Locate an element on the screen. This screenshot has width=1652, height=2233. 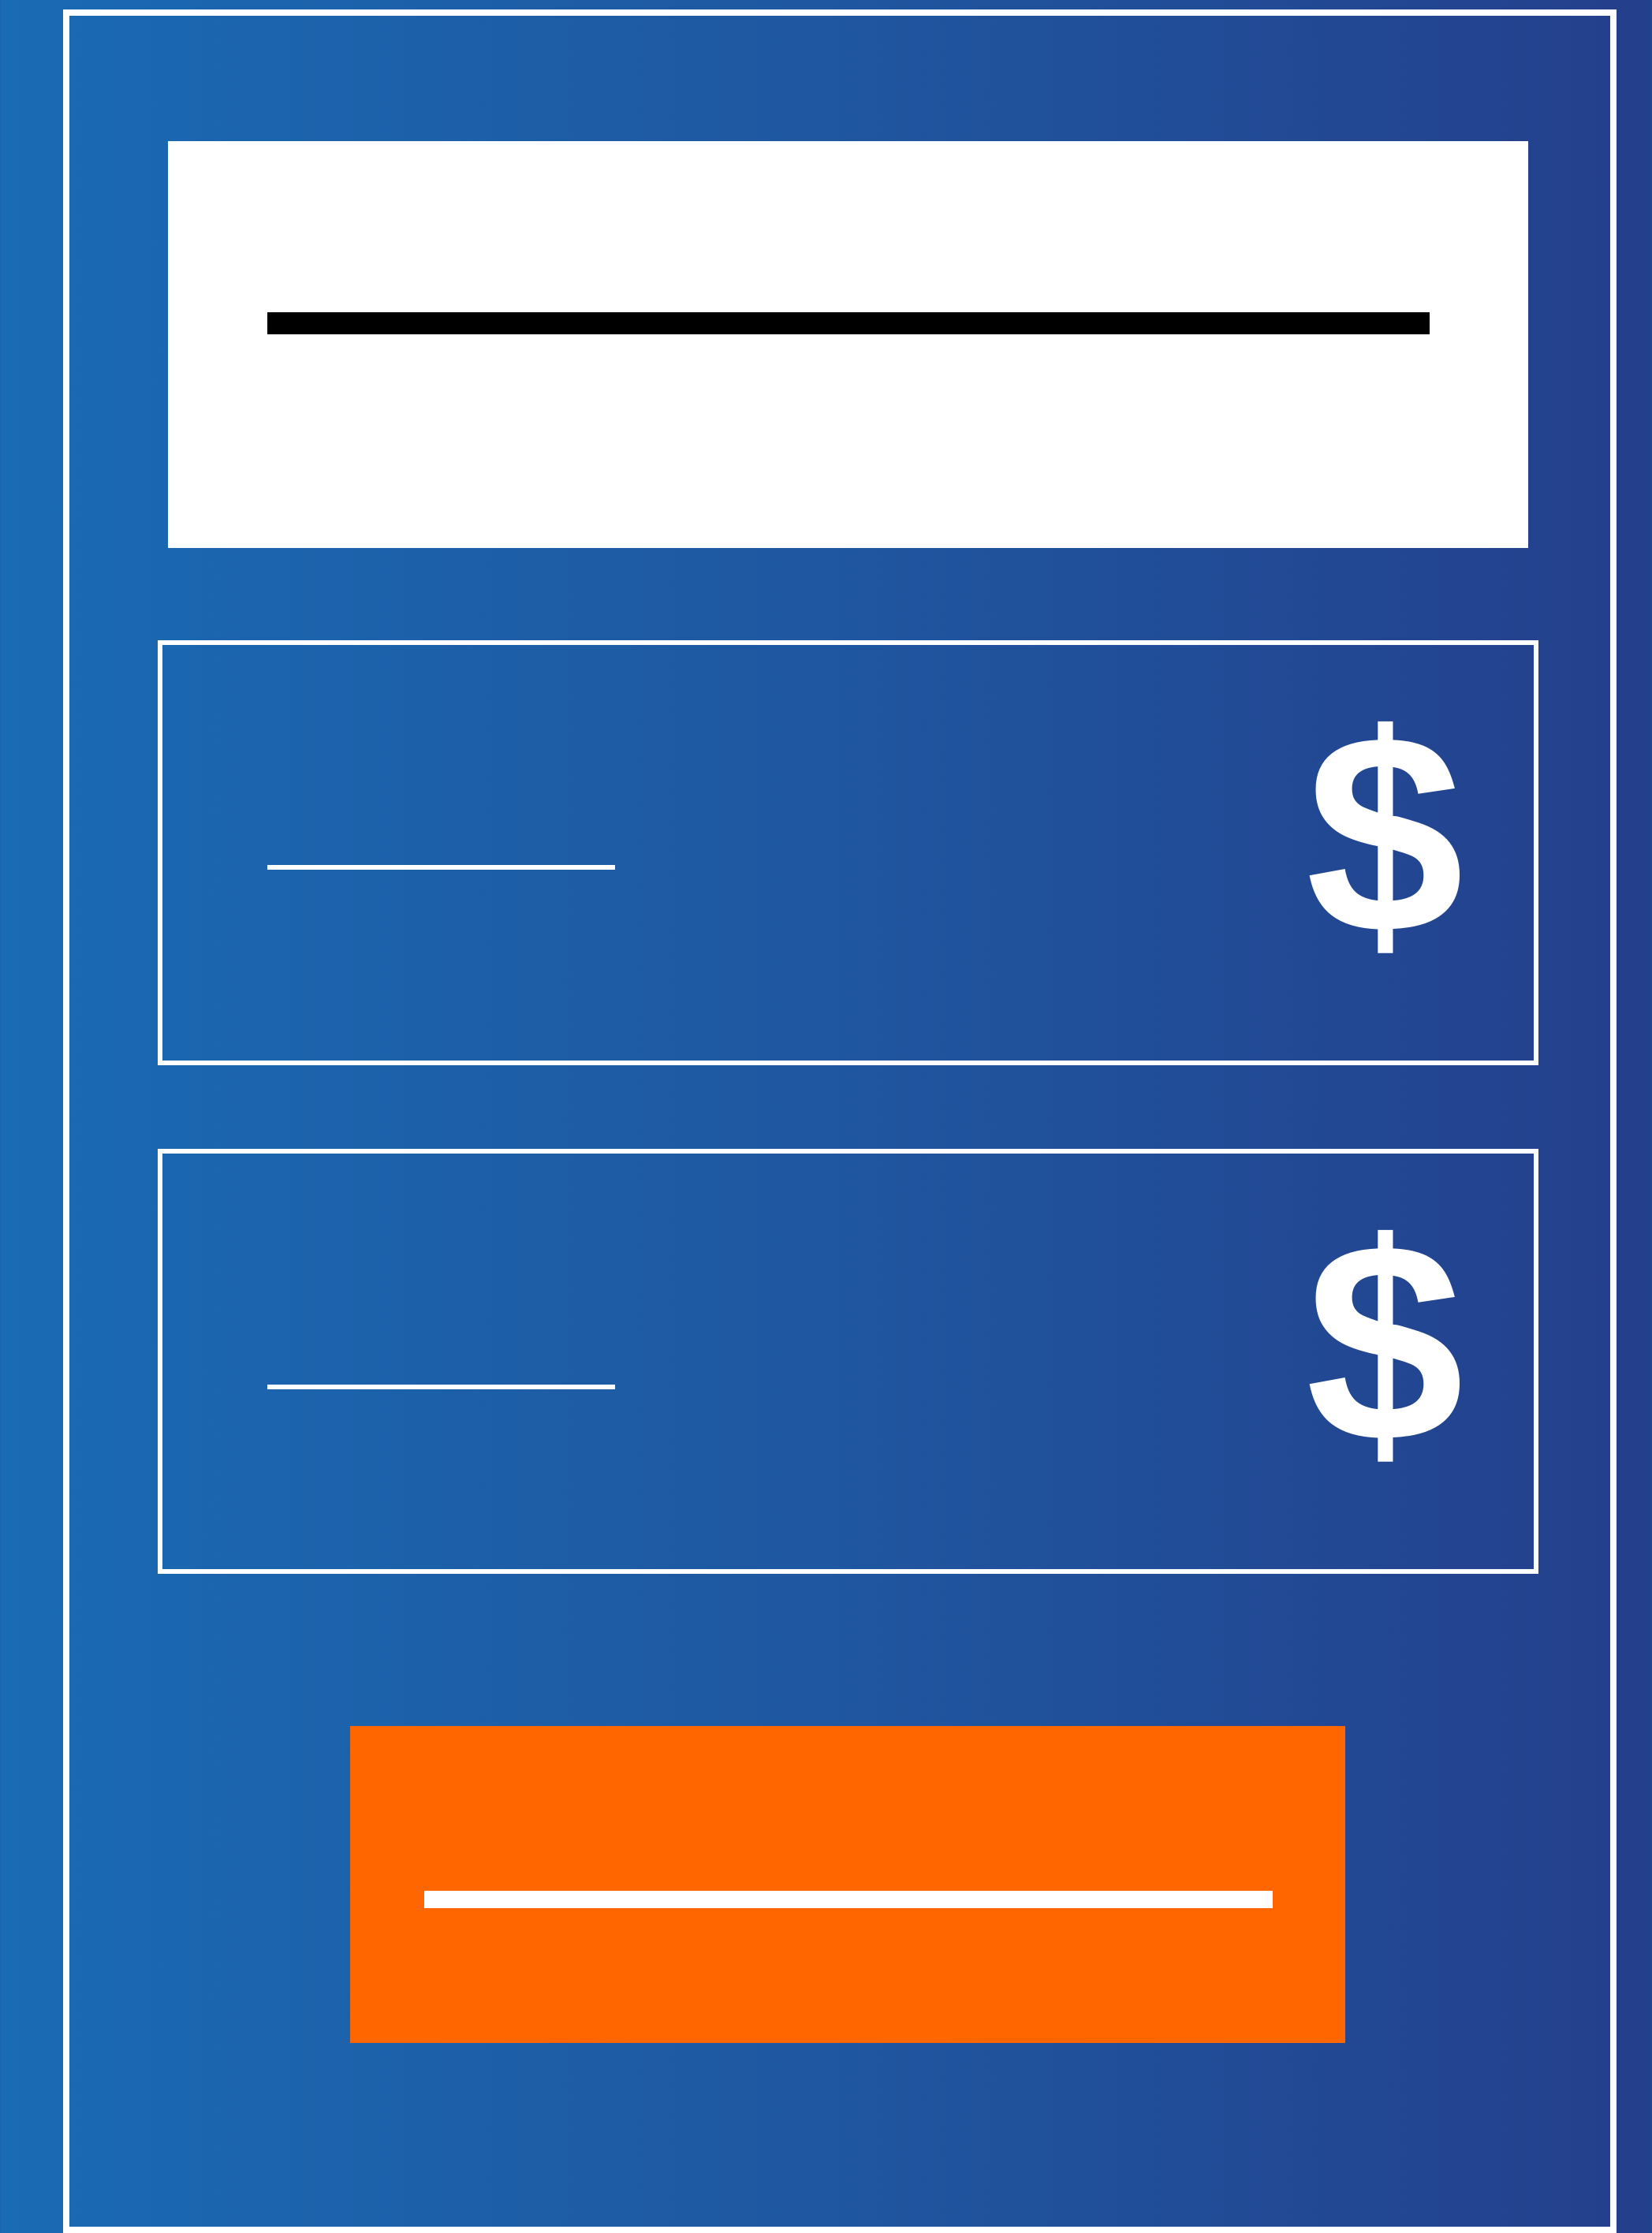
amount-field-2-label-placeholder is located at coordinates (441, 1387).